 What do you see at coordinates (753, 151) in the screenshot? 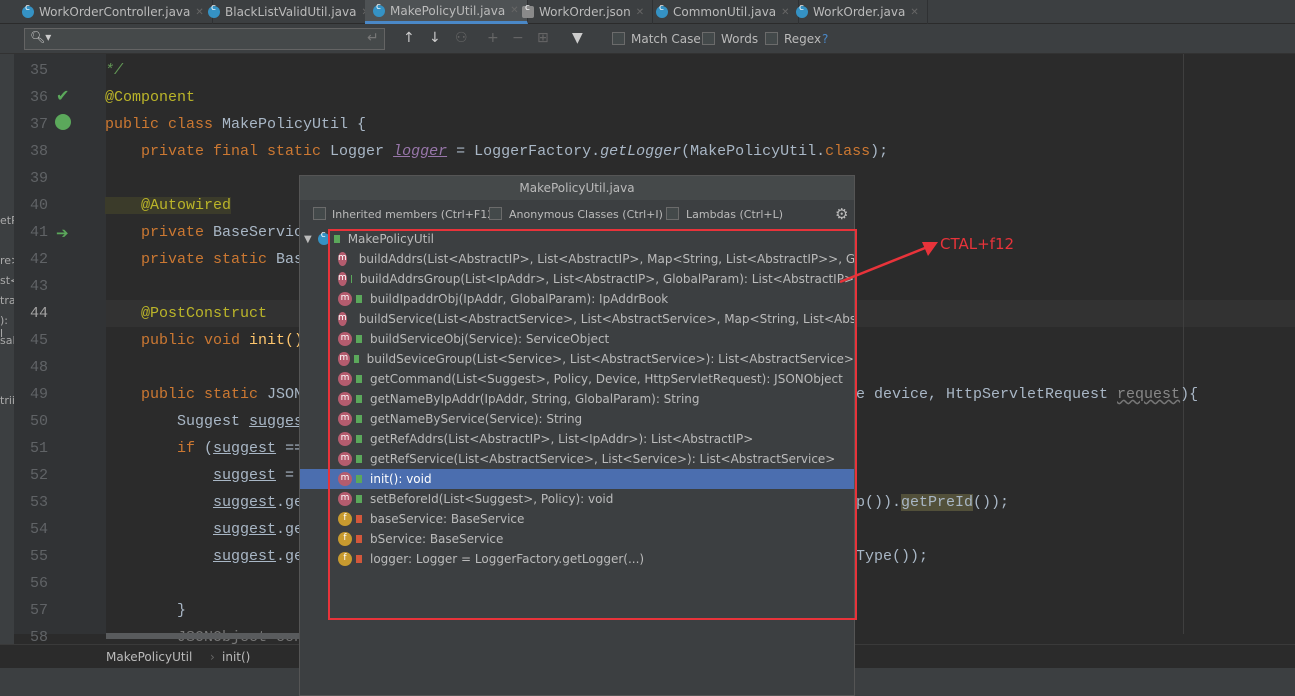
I see `code-text: (MakePolicyUtil.` at bounding box center [753, 151].